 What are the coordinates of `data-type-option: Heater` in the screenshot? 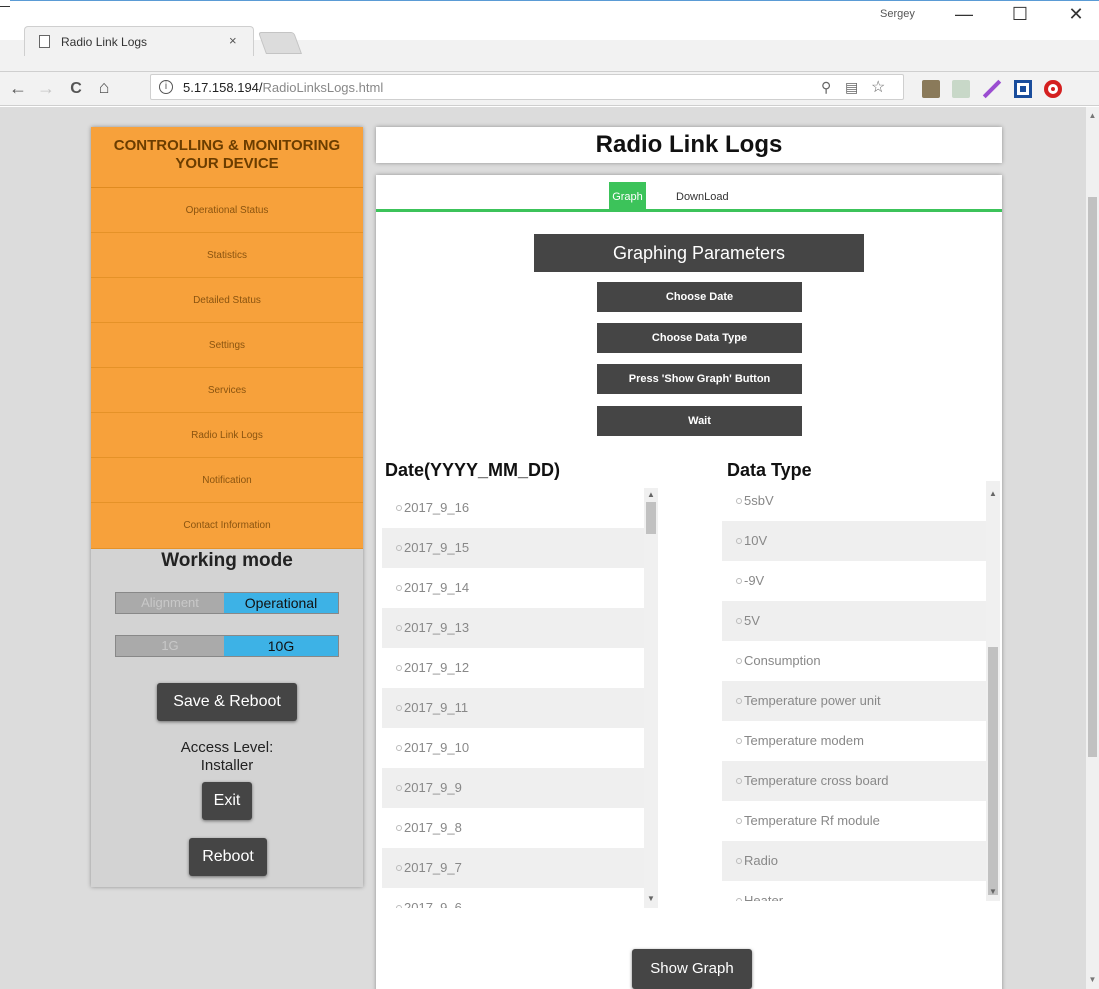 It's located at (854, 891).